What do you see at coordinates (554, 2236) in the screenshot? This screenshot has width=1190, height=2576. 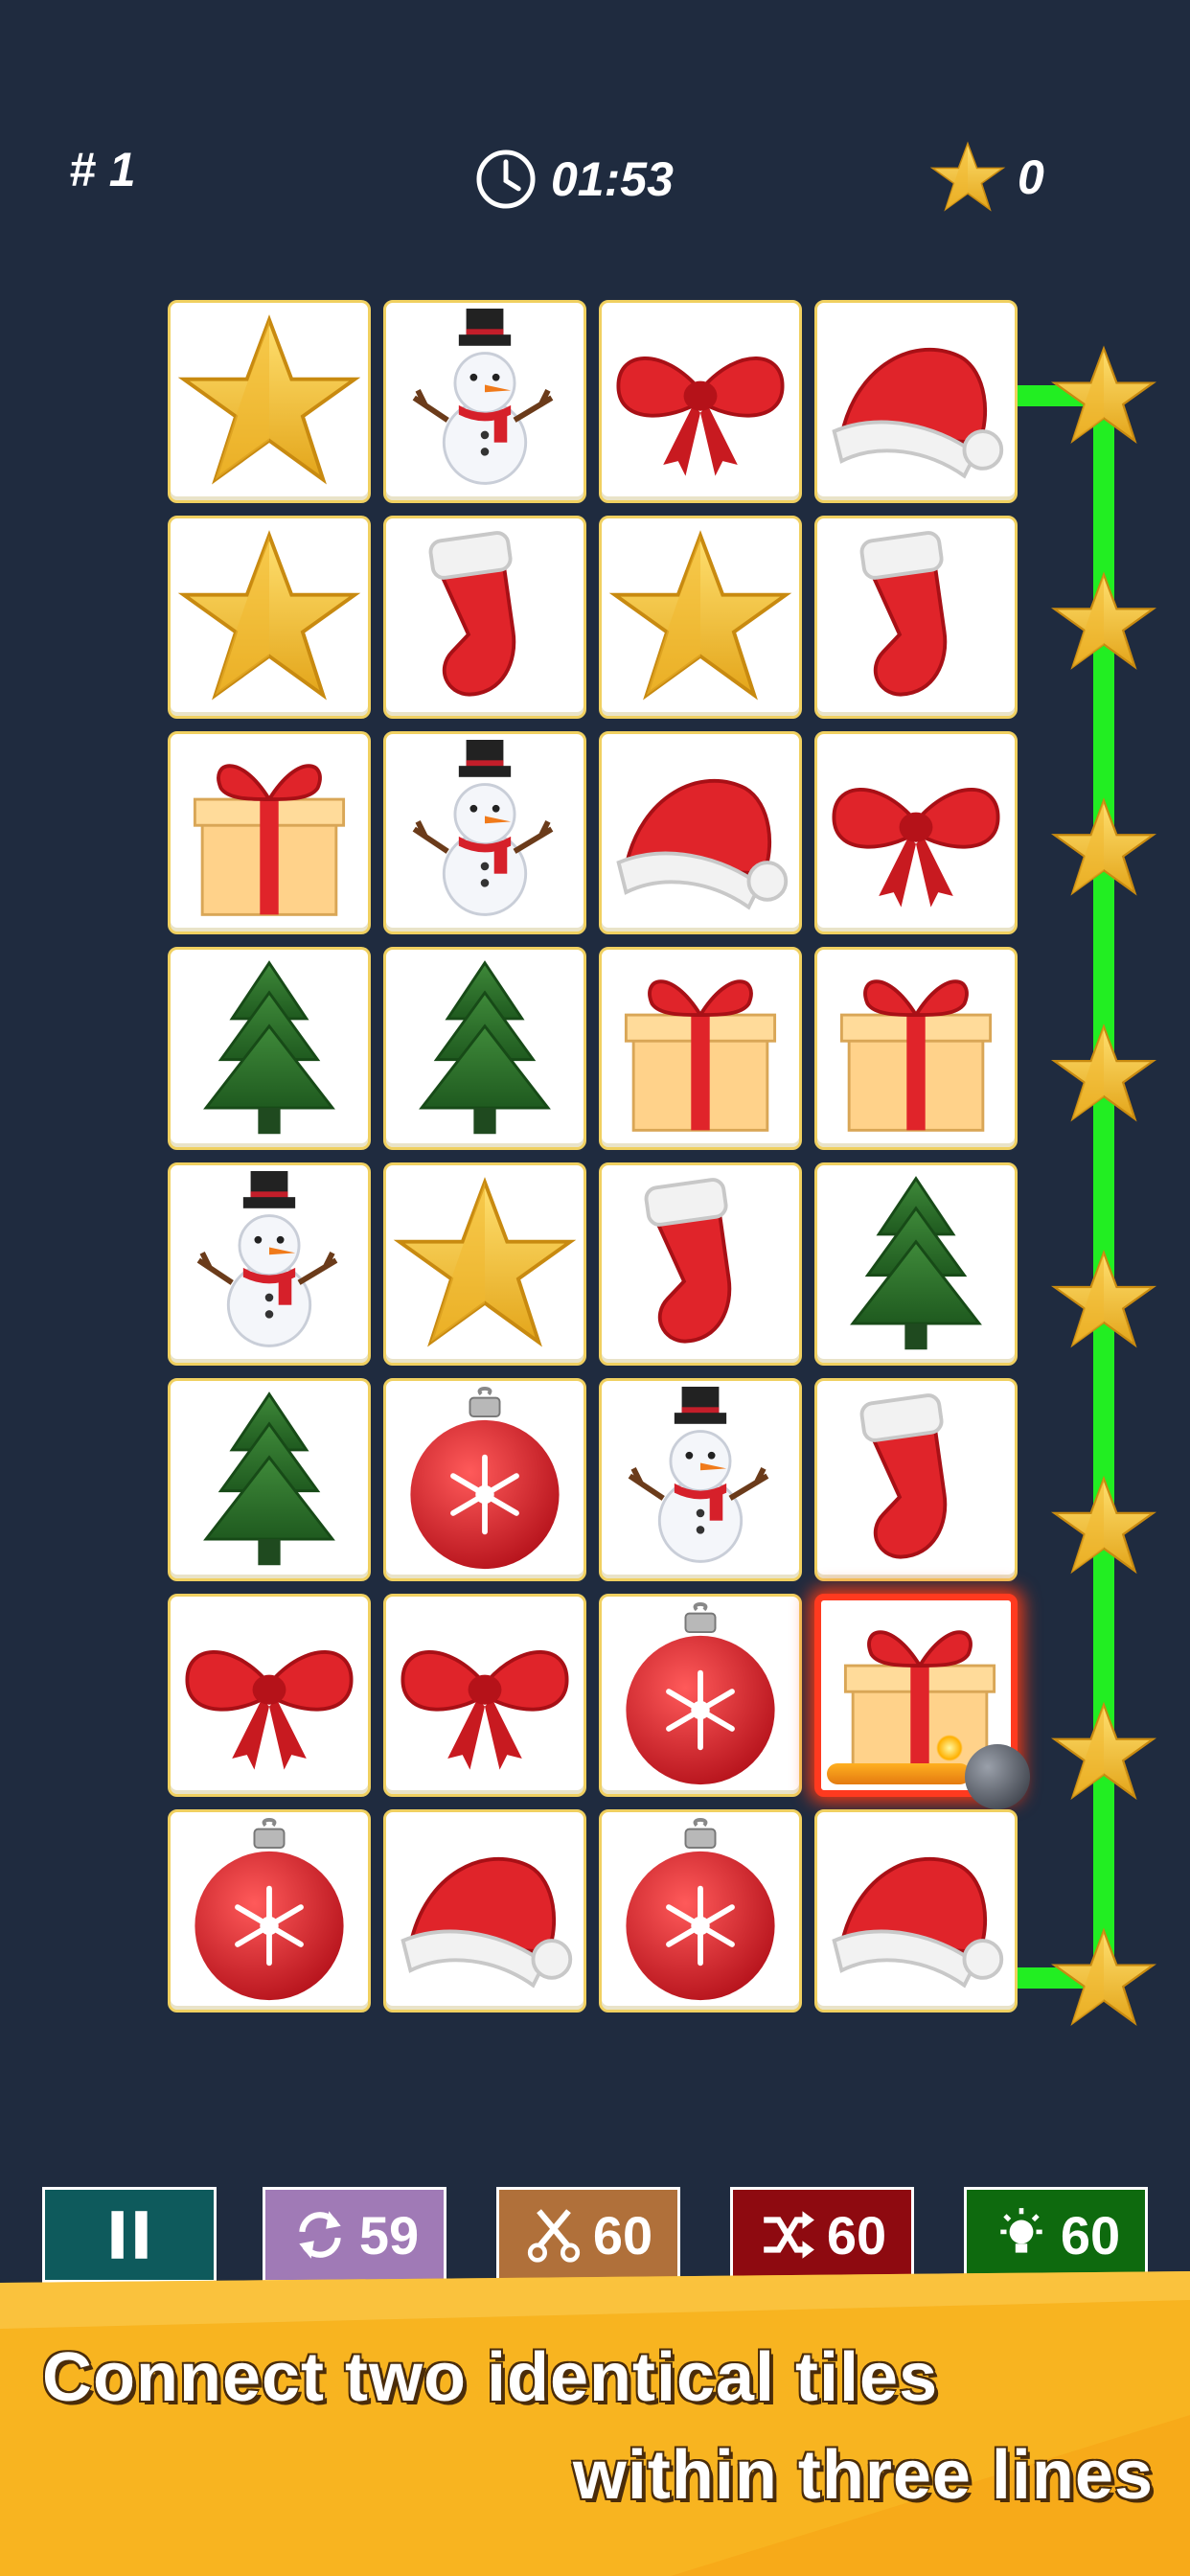 I see `scissors-icon` at bounding box center [554, 2236].